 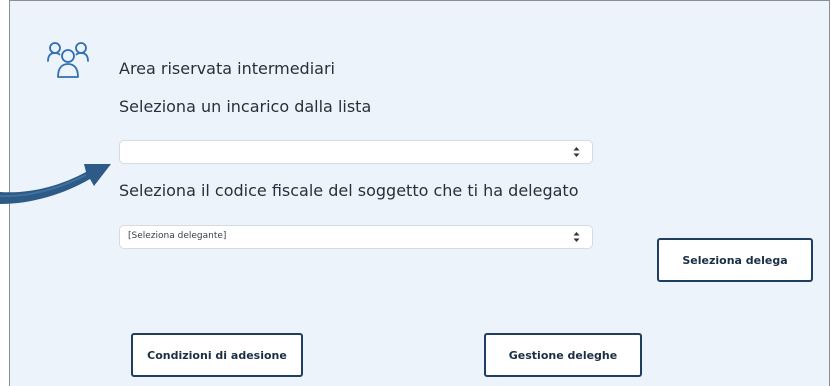 I want to click on delegante-selected-value: [Seleziona delegante], so click(x=177, y=236).